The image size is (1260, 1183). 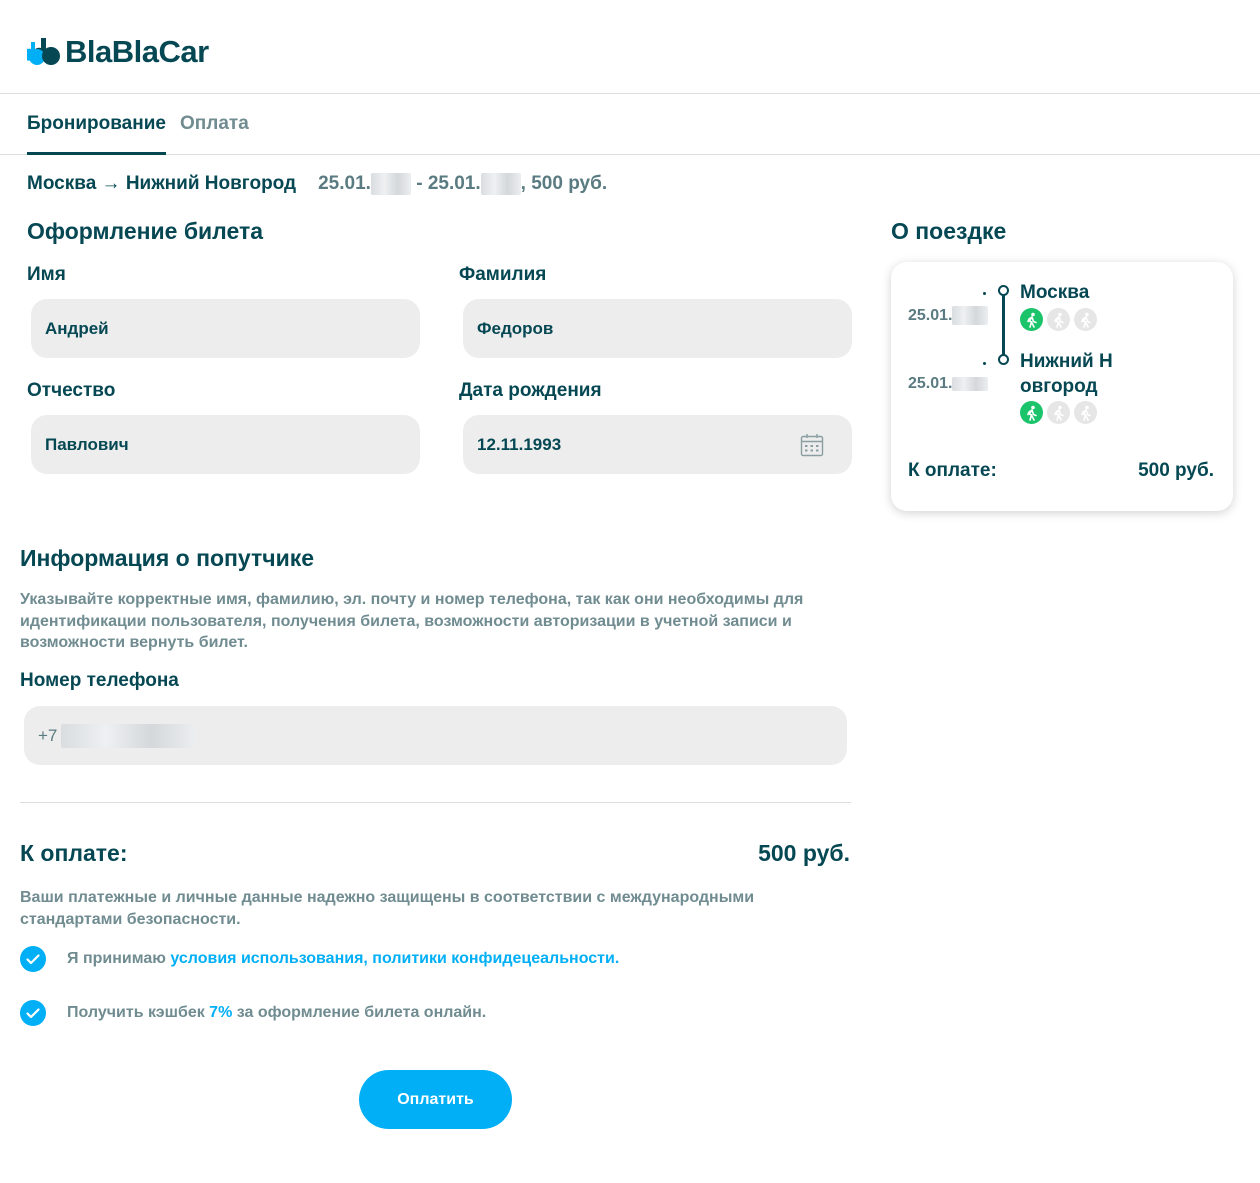 What do you see at coordinates (138, 1012) in the screenshot?
I see `cashback-prefix: Получить кэшбек` at bounding box center [138, 1012].